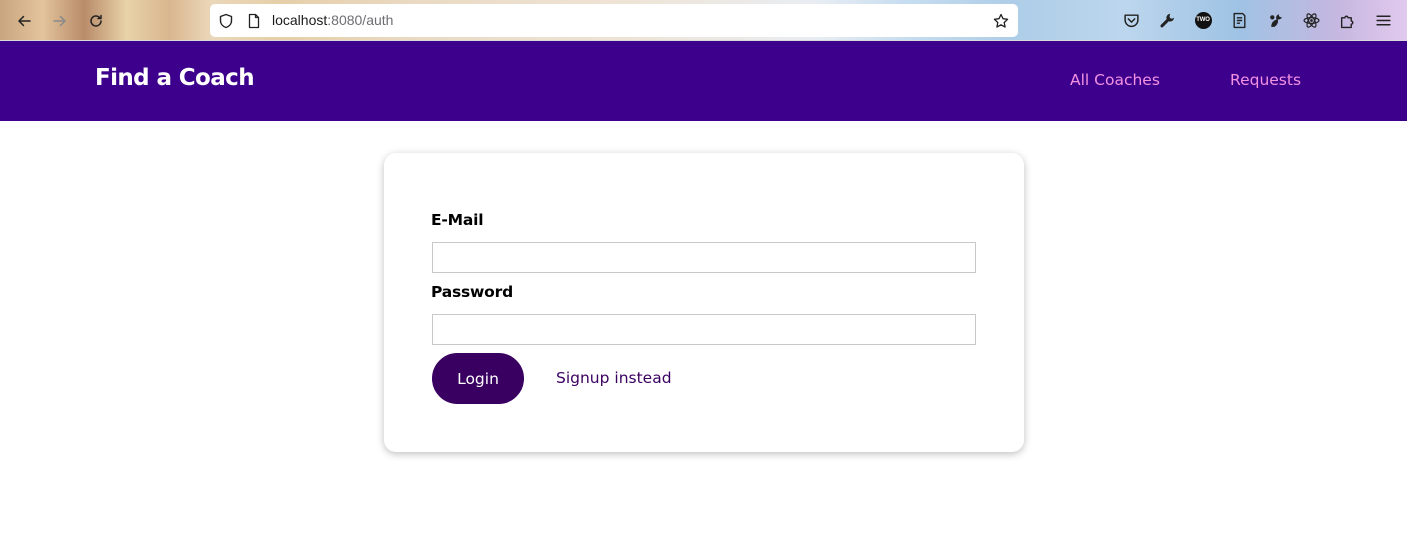 The width and height of the screenshot is (1407, 533). What do you see at coordinates (704, 257) in the screenshot?
I see `email-field` at bounding box center [704, 257].